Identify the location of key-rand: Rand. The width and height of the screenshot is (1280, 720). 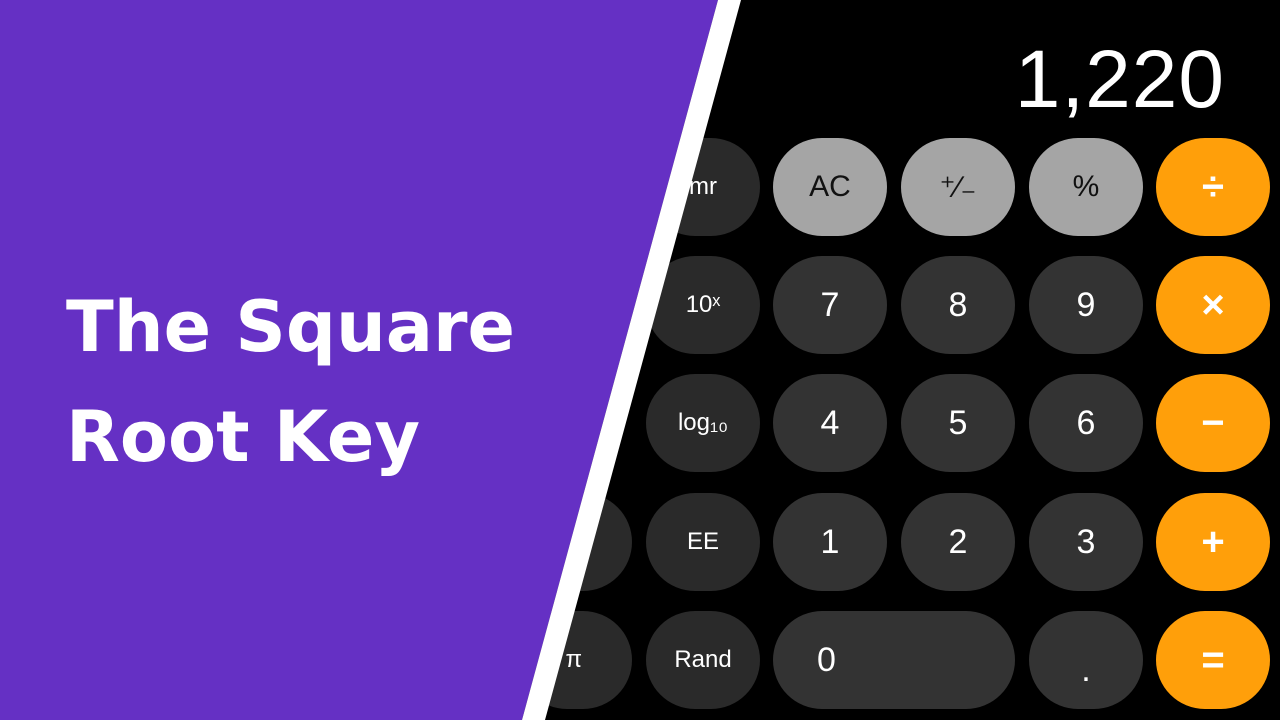
(703, 660).